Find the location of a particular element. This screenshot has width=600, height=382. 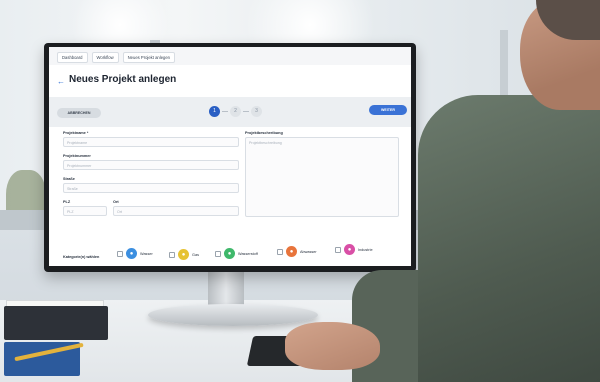

projektnummer-input: Projektnummer is located at coordinates (151, 165).